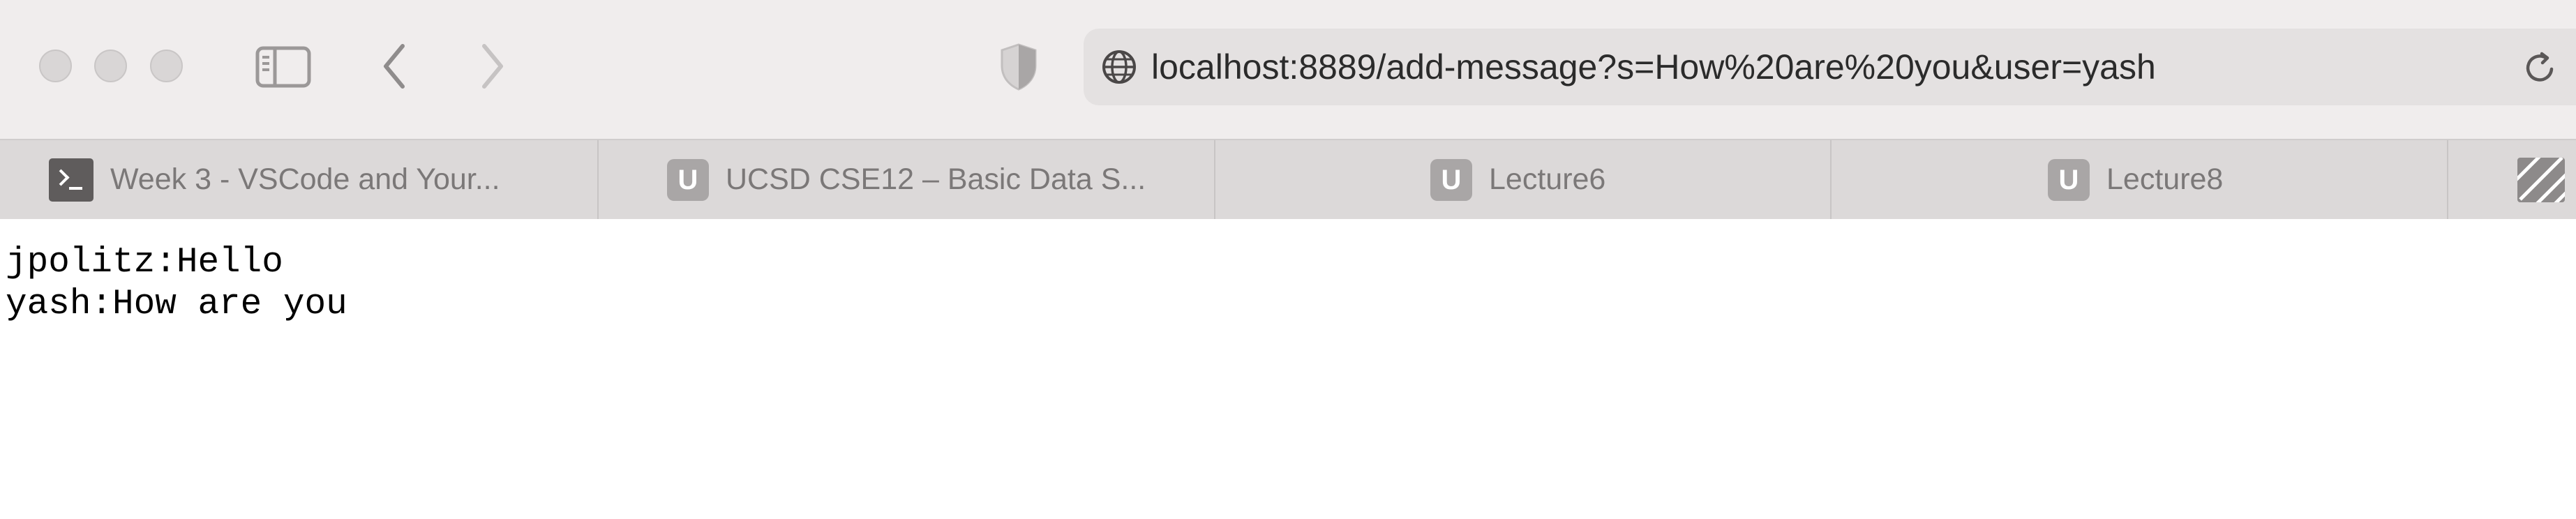  Describe the element at coordinates (283, 67) in the screenshot. I see `sidebar-icon` at that location.